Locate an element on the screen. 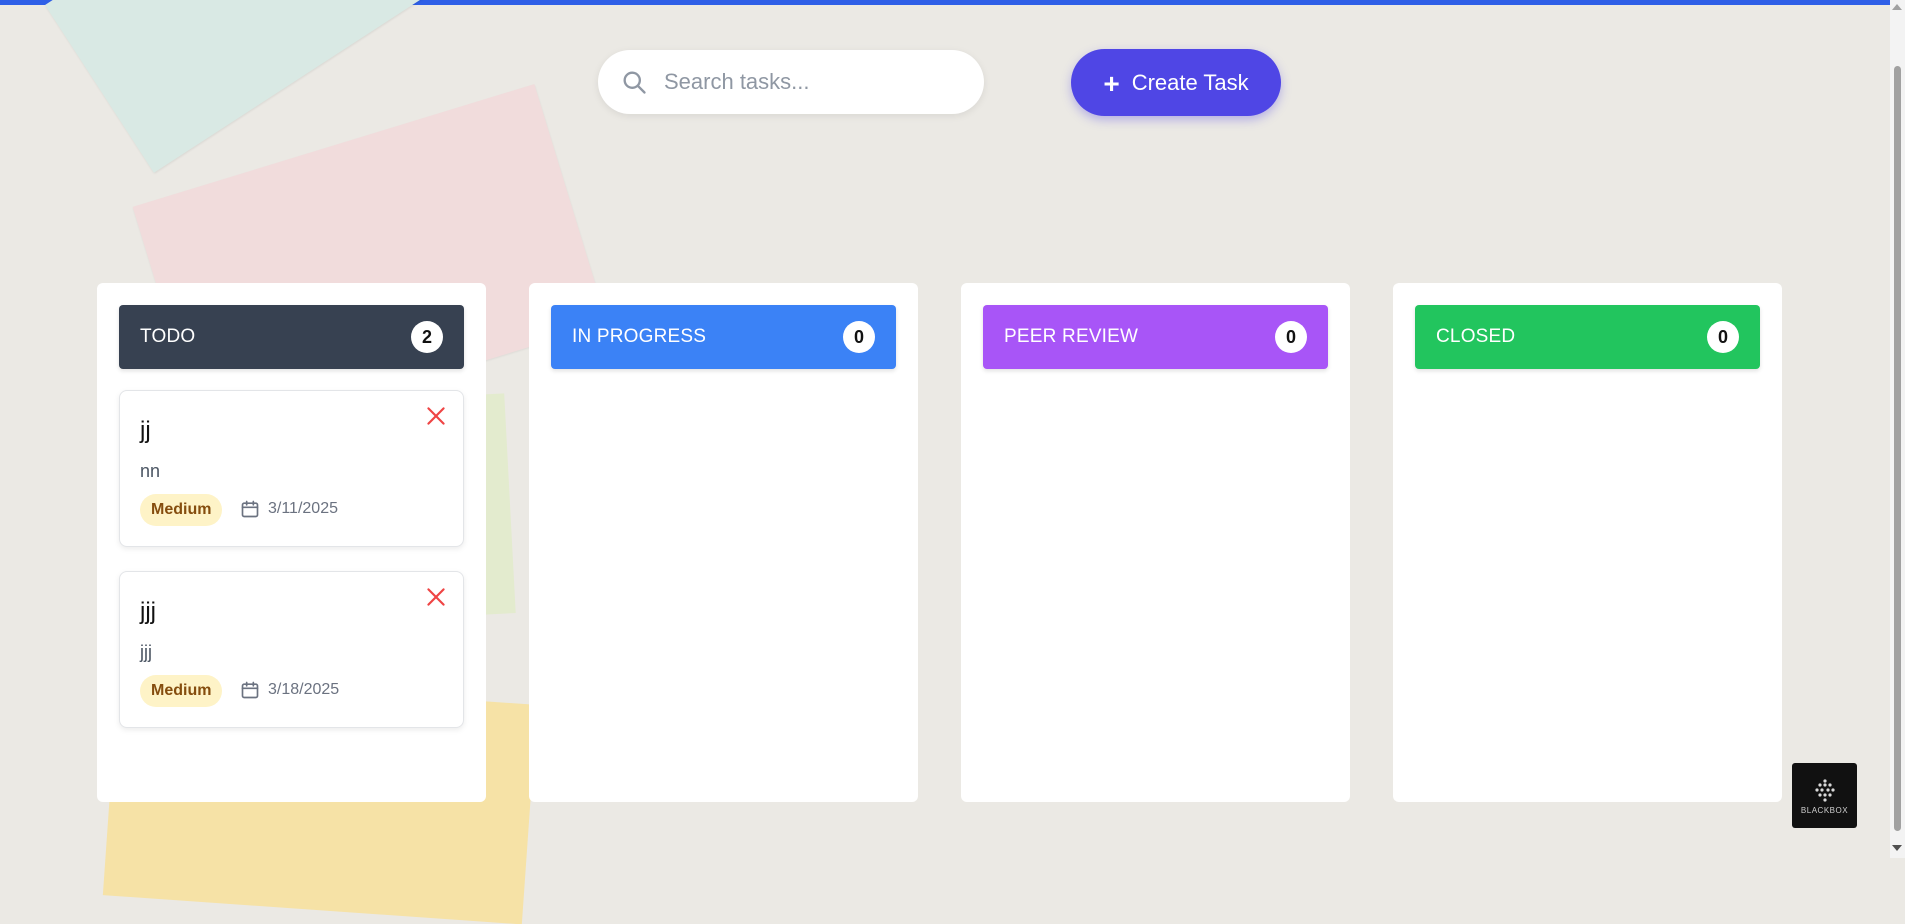  column-header-peer-review: PEER REVIEW 0 is located at coordinates (1155, 337).